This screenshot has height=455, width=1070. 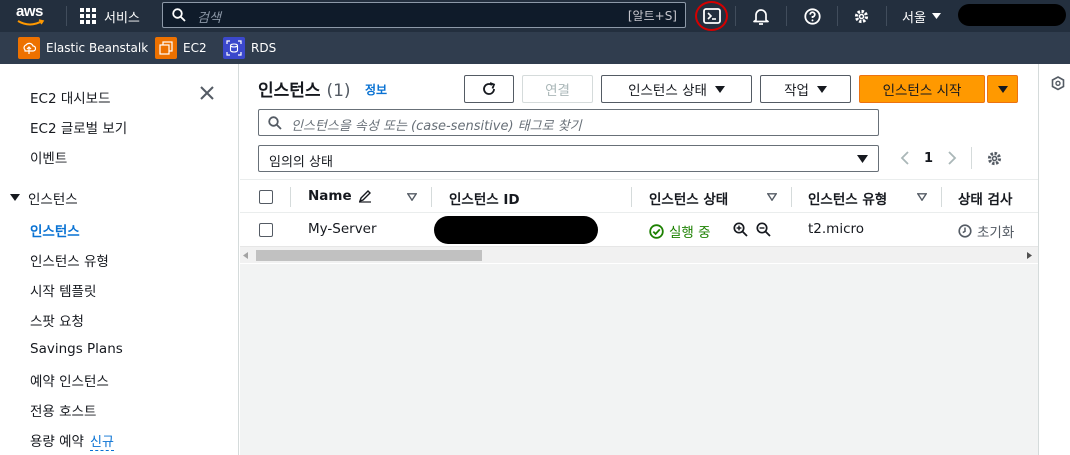 I want to click on row-checkbox, so click(x=266, y=230).